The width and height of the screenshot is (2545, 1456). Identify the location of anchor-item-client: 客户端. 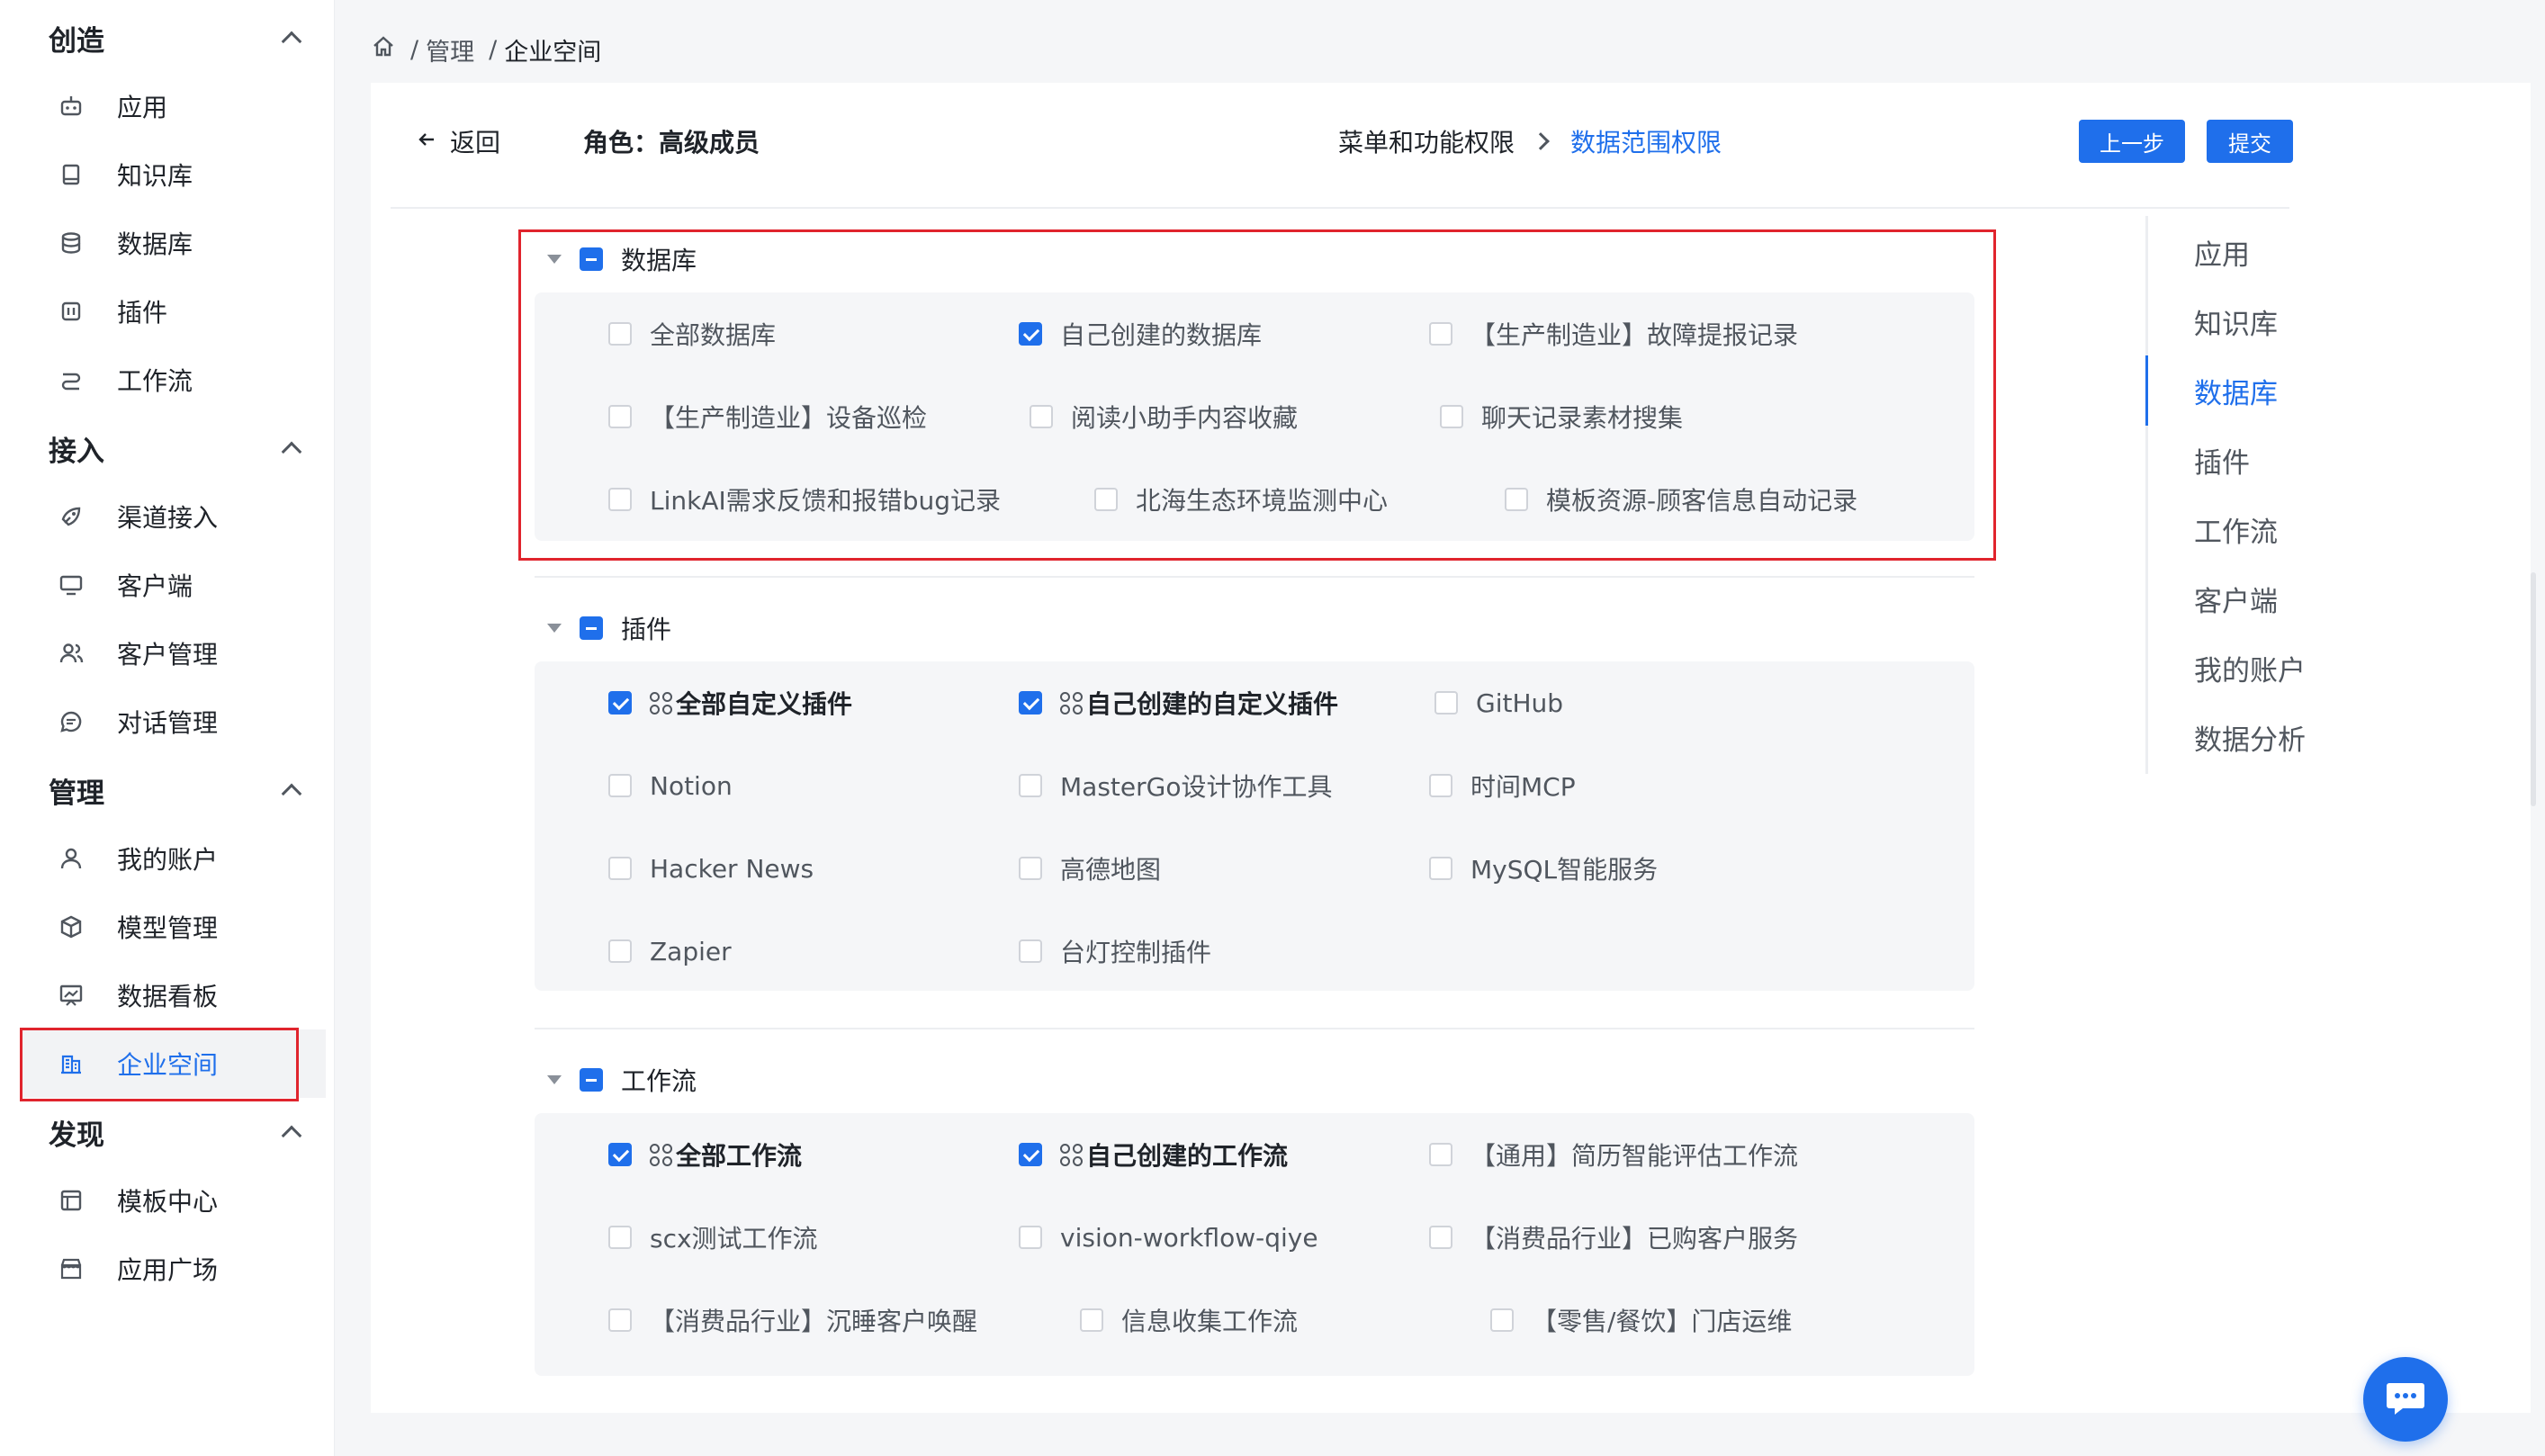
(2236, 598).